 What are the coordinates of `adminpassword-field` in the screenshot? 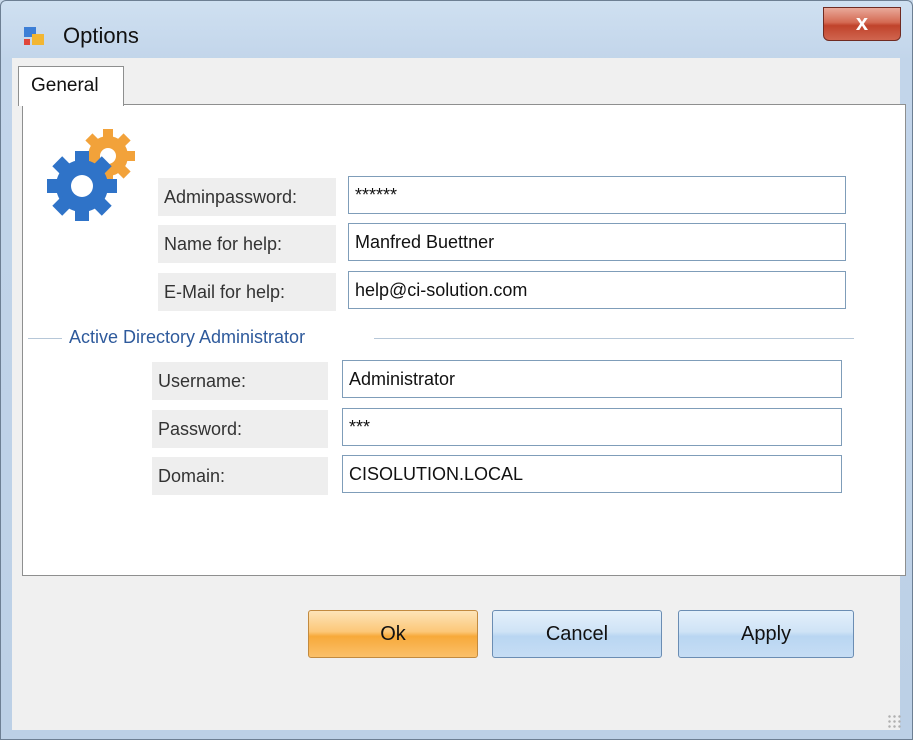 It's located at (597, 195).